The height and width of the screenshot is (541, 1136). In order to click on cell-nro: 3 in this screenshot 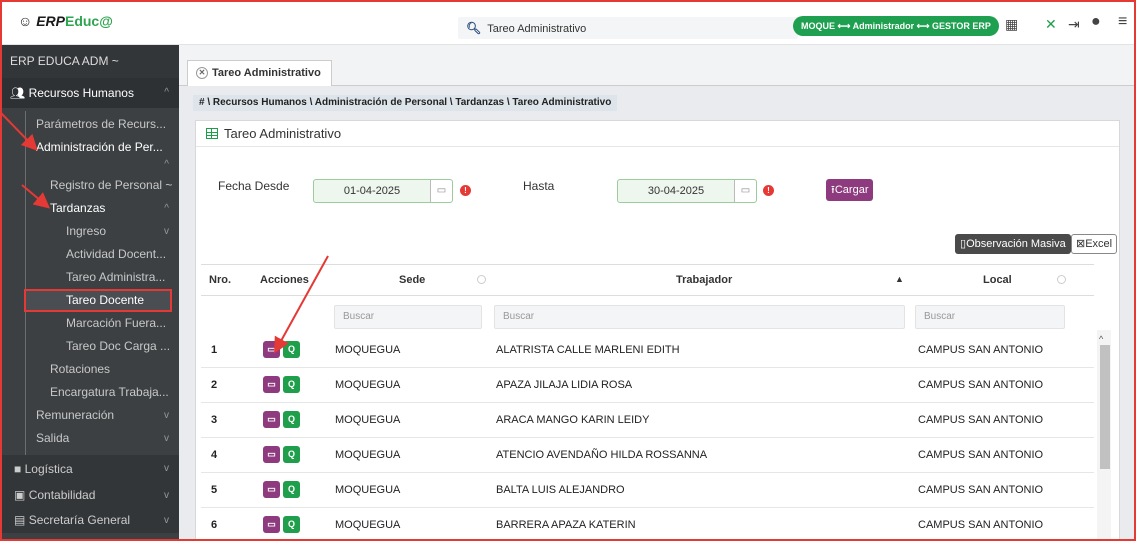, I will do `click(214, 420)`.